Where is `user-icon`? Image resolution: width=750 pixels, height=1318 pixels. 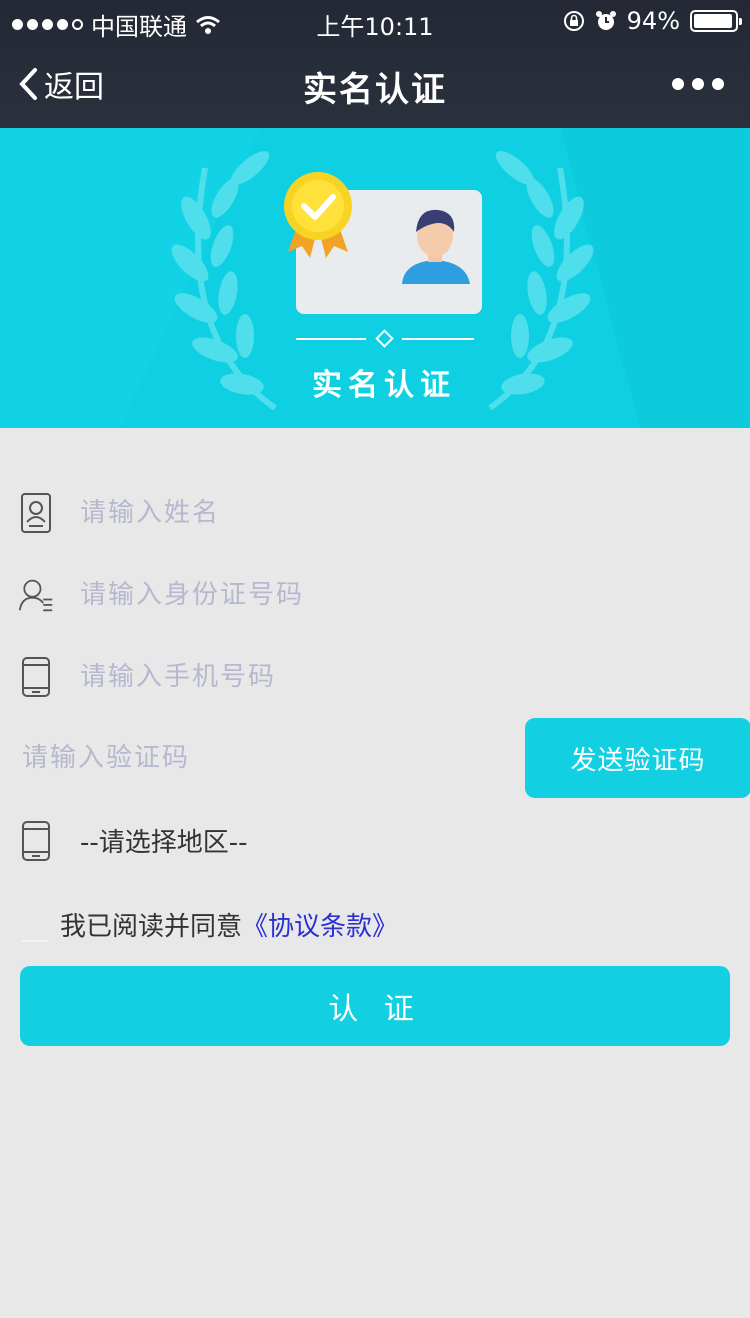
user-icon is located at coordinates (36, 595).